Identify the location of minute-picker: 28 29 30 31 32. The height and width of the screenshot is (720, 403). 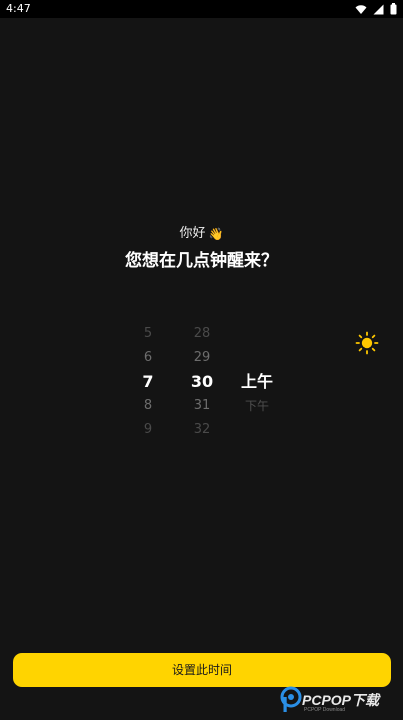
(202, 382).